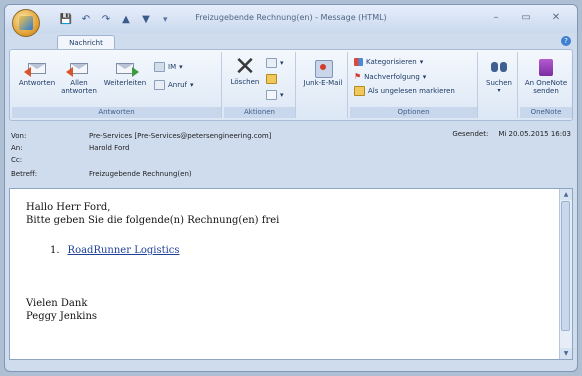  I want to click on closing: Vielen Dank, so click(57, 303).